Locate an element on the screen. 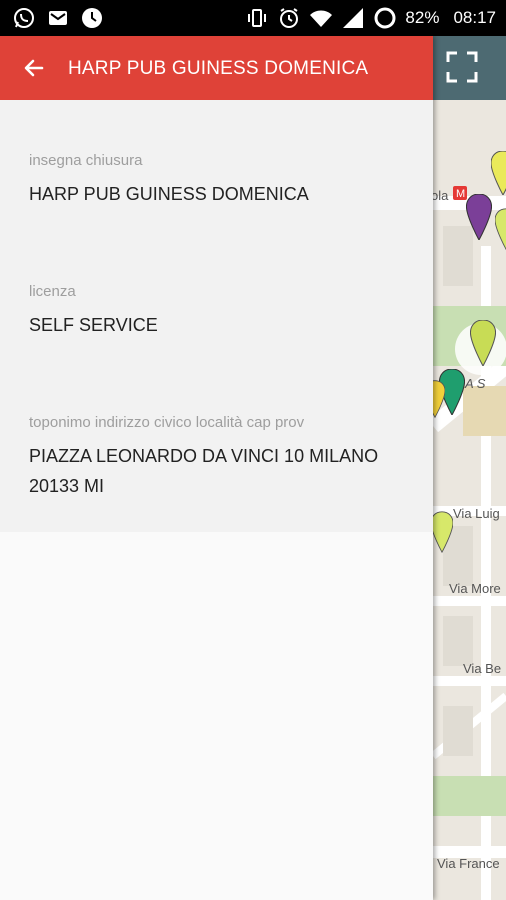 This screenshot has height=900, width=506. back-button is located at coordinates (34, 68).